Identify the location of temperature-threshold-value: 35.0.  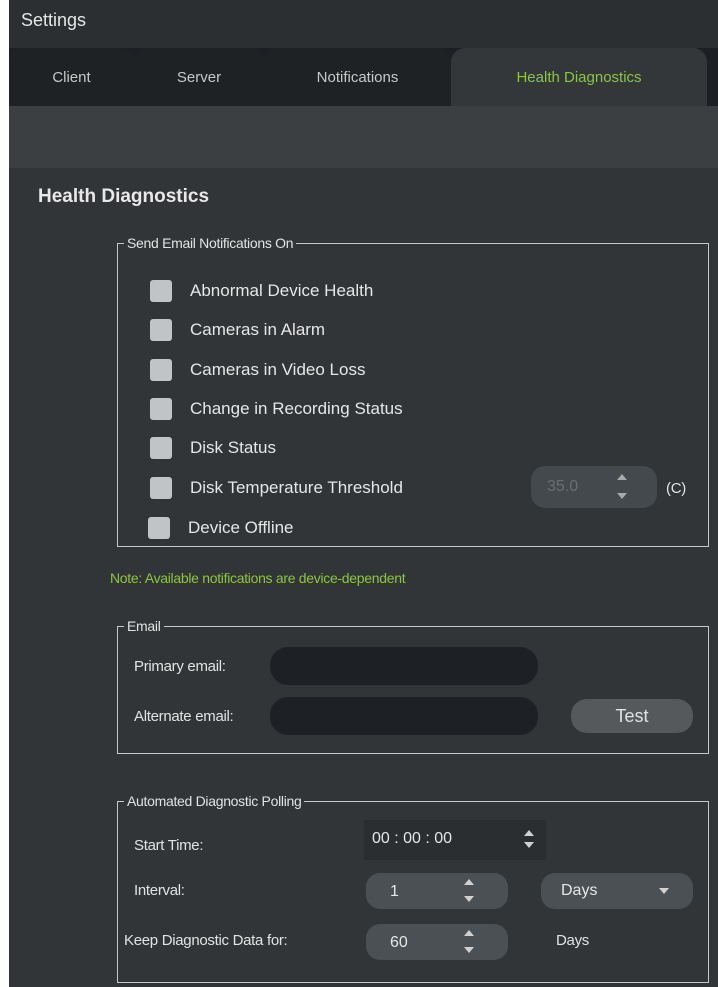
(563, 486).